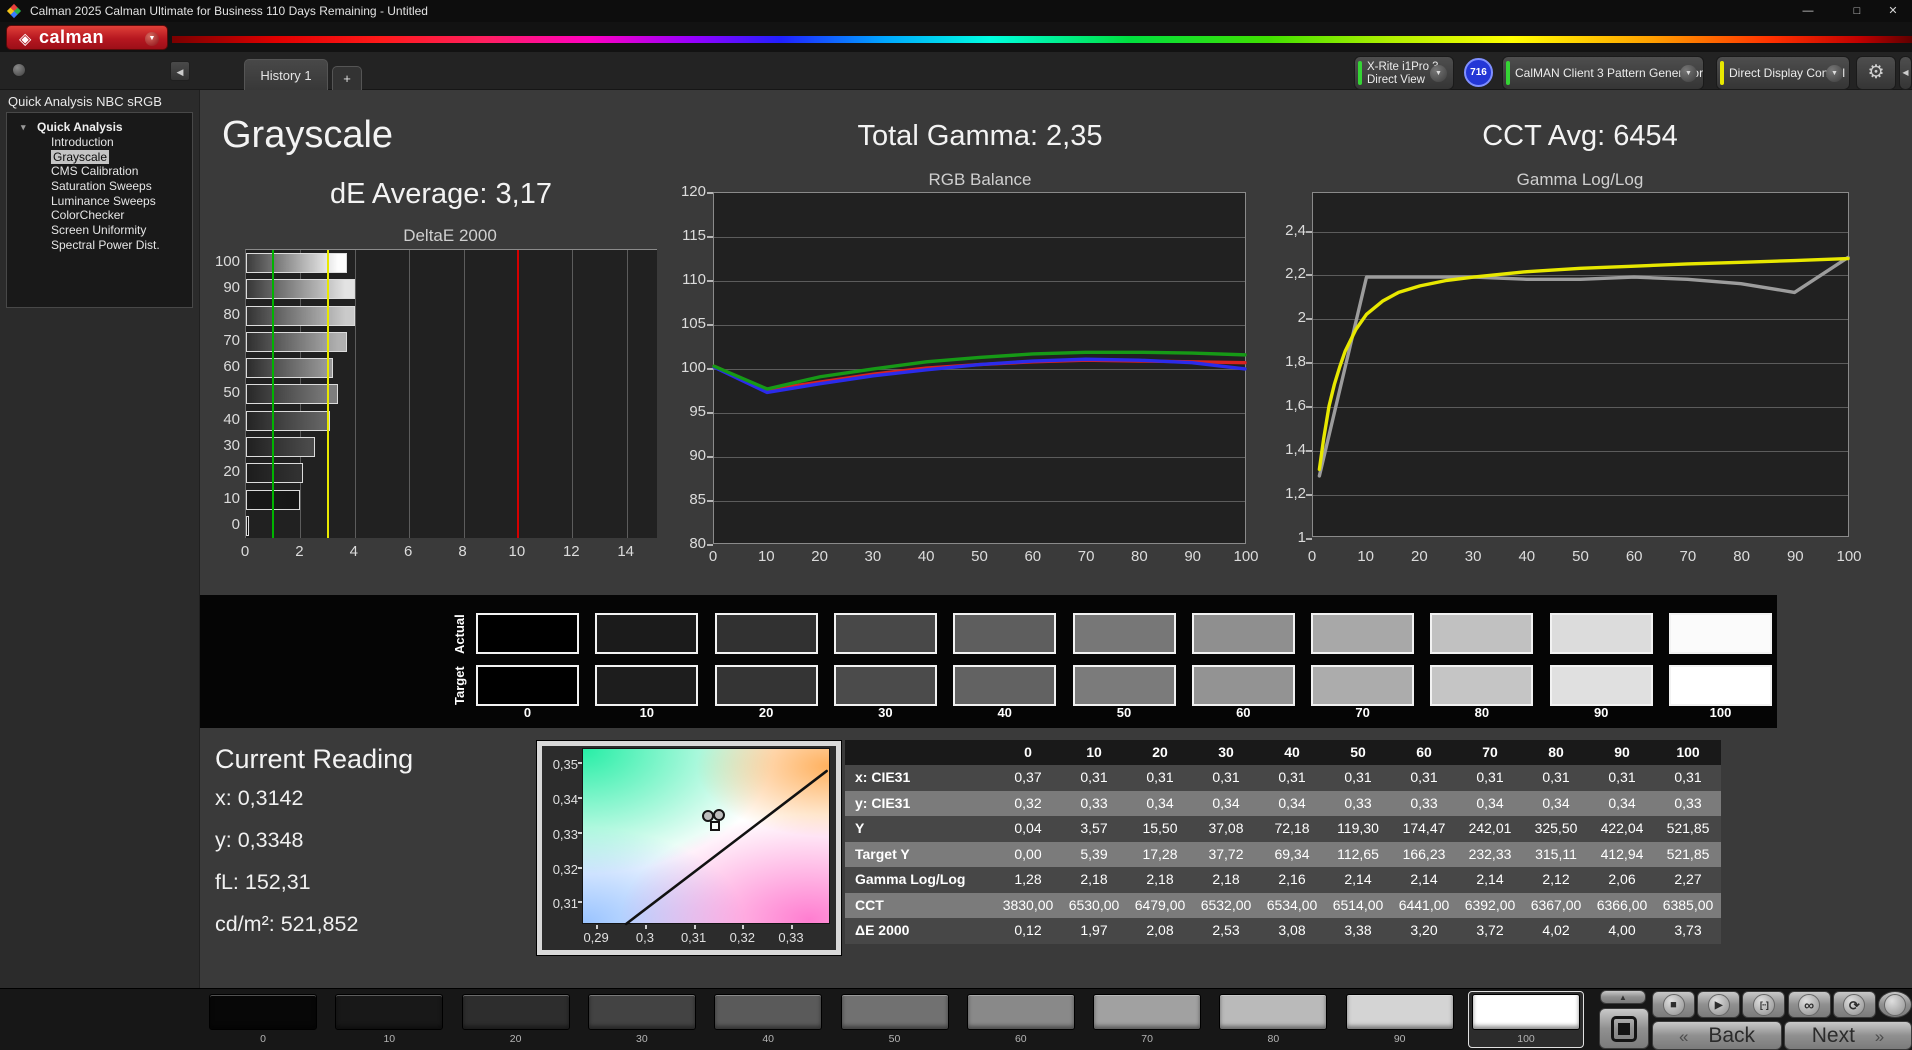 Image resolution: width=1912 pixels, height=1050 pixels. I want to click on pattern-level-button-0: 0, so click(263, 1019).